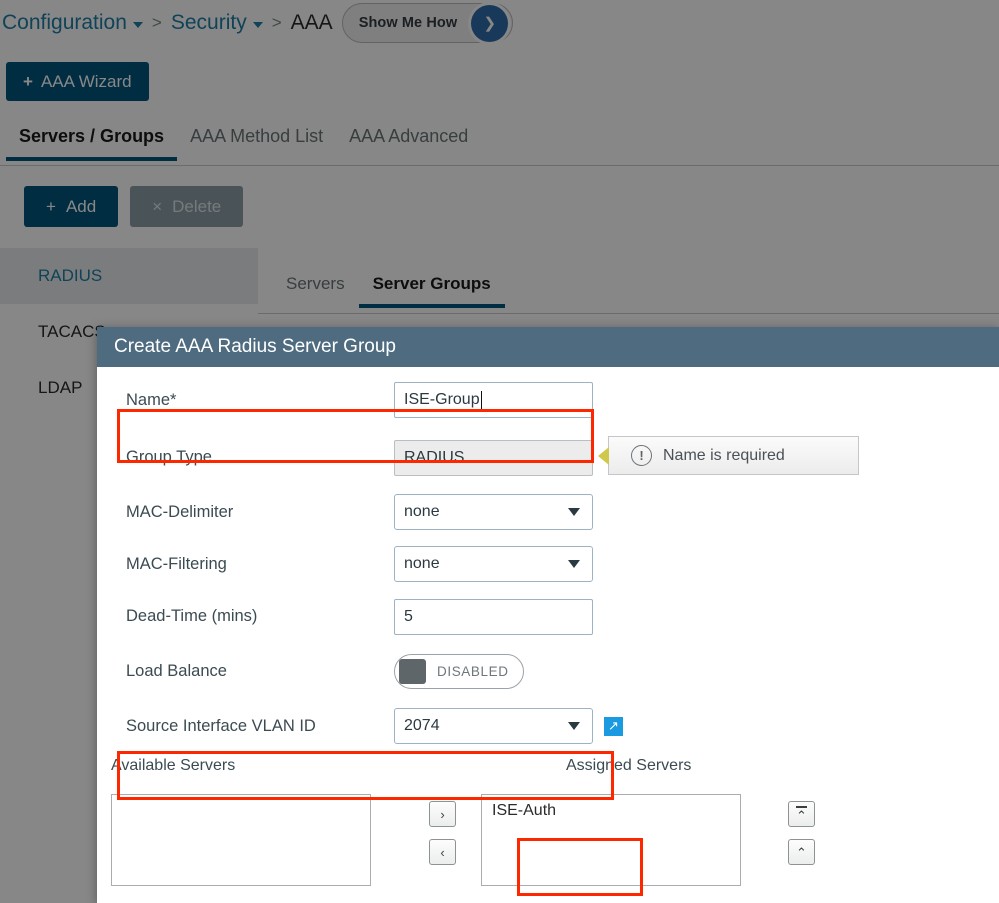  What do you see at coordinates (629, 765) in the screenshot?
I see `assigned-servers-heading: Assigned Servers` at bounding box center [629, 765].